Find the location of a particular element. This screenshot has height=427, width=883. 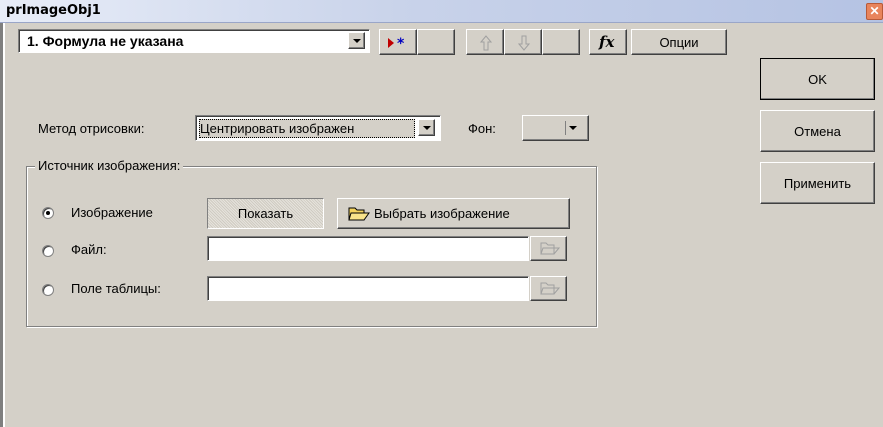

show-label: Показать is located at coordinates (265, 213).